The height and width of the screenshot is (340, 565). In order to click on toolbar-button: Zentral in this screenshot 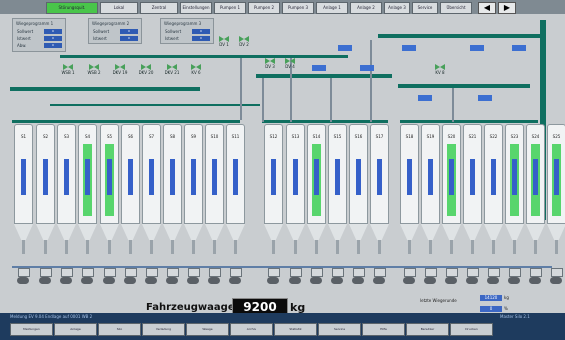, I will do `click(159, 8)`.